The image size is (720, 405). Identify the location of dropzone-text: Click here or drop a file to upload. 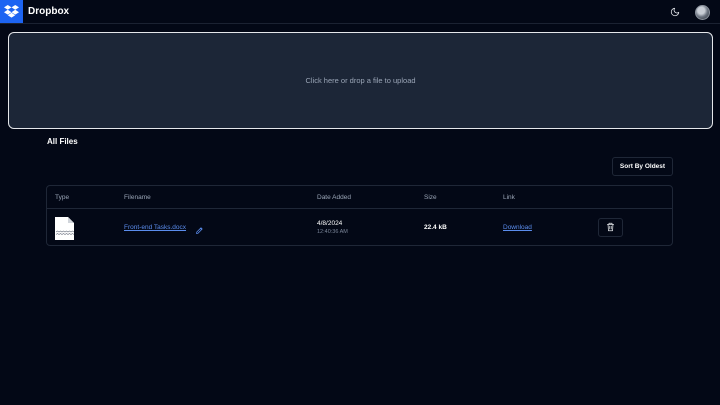
(360, 80).